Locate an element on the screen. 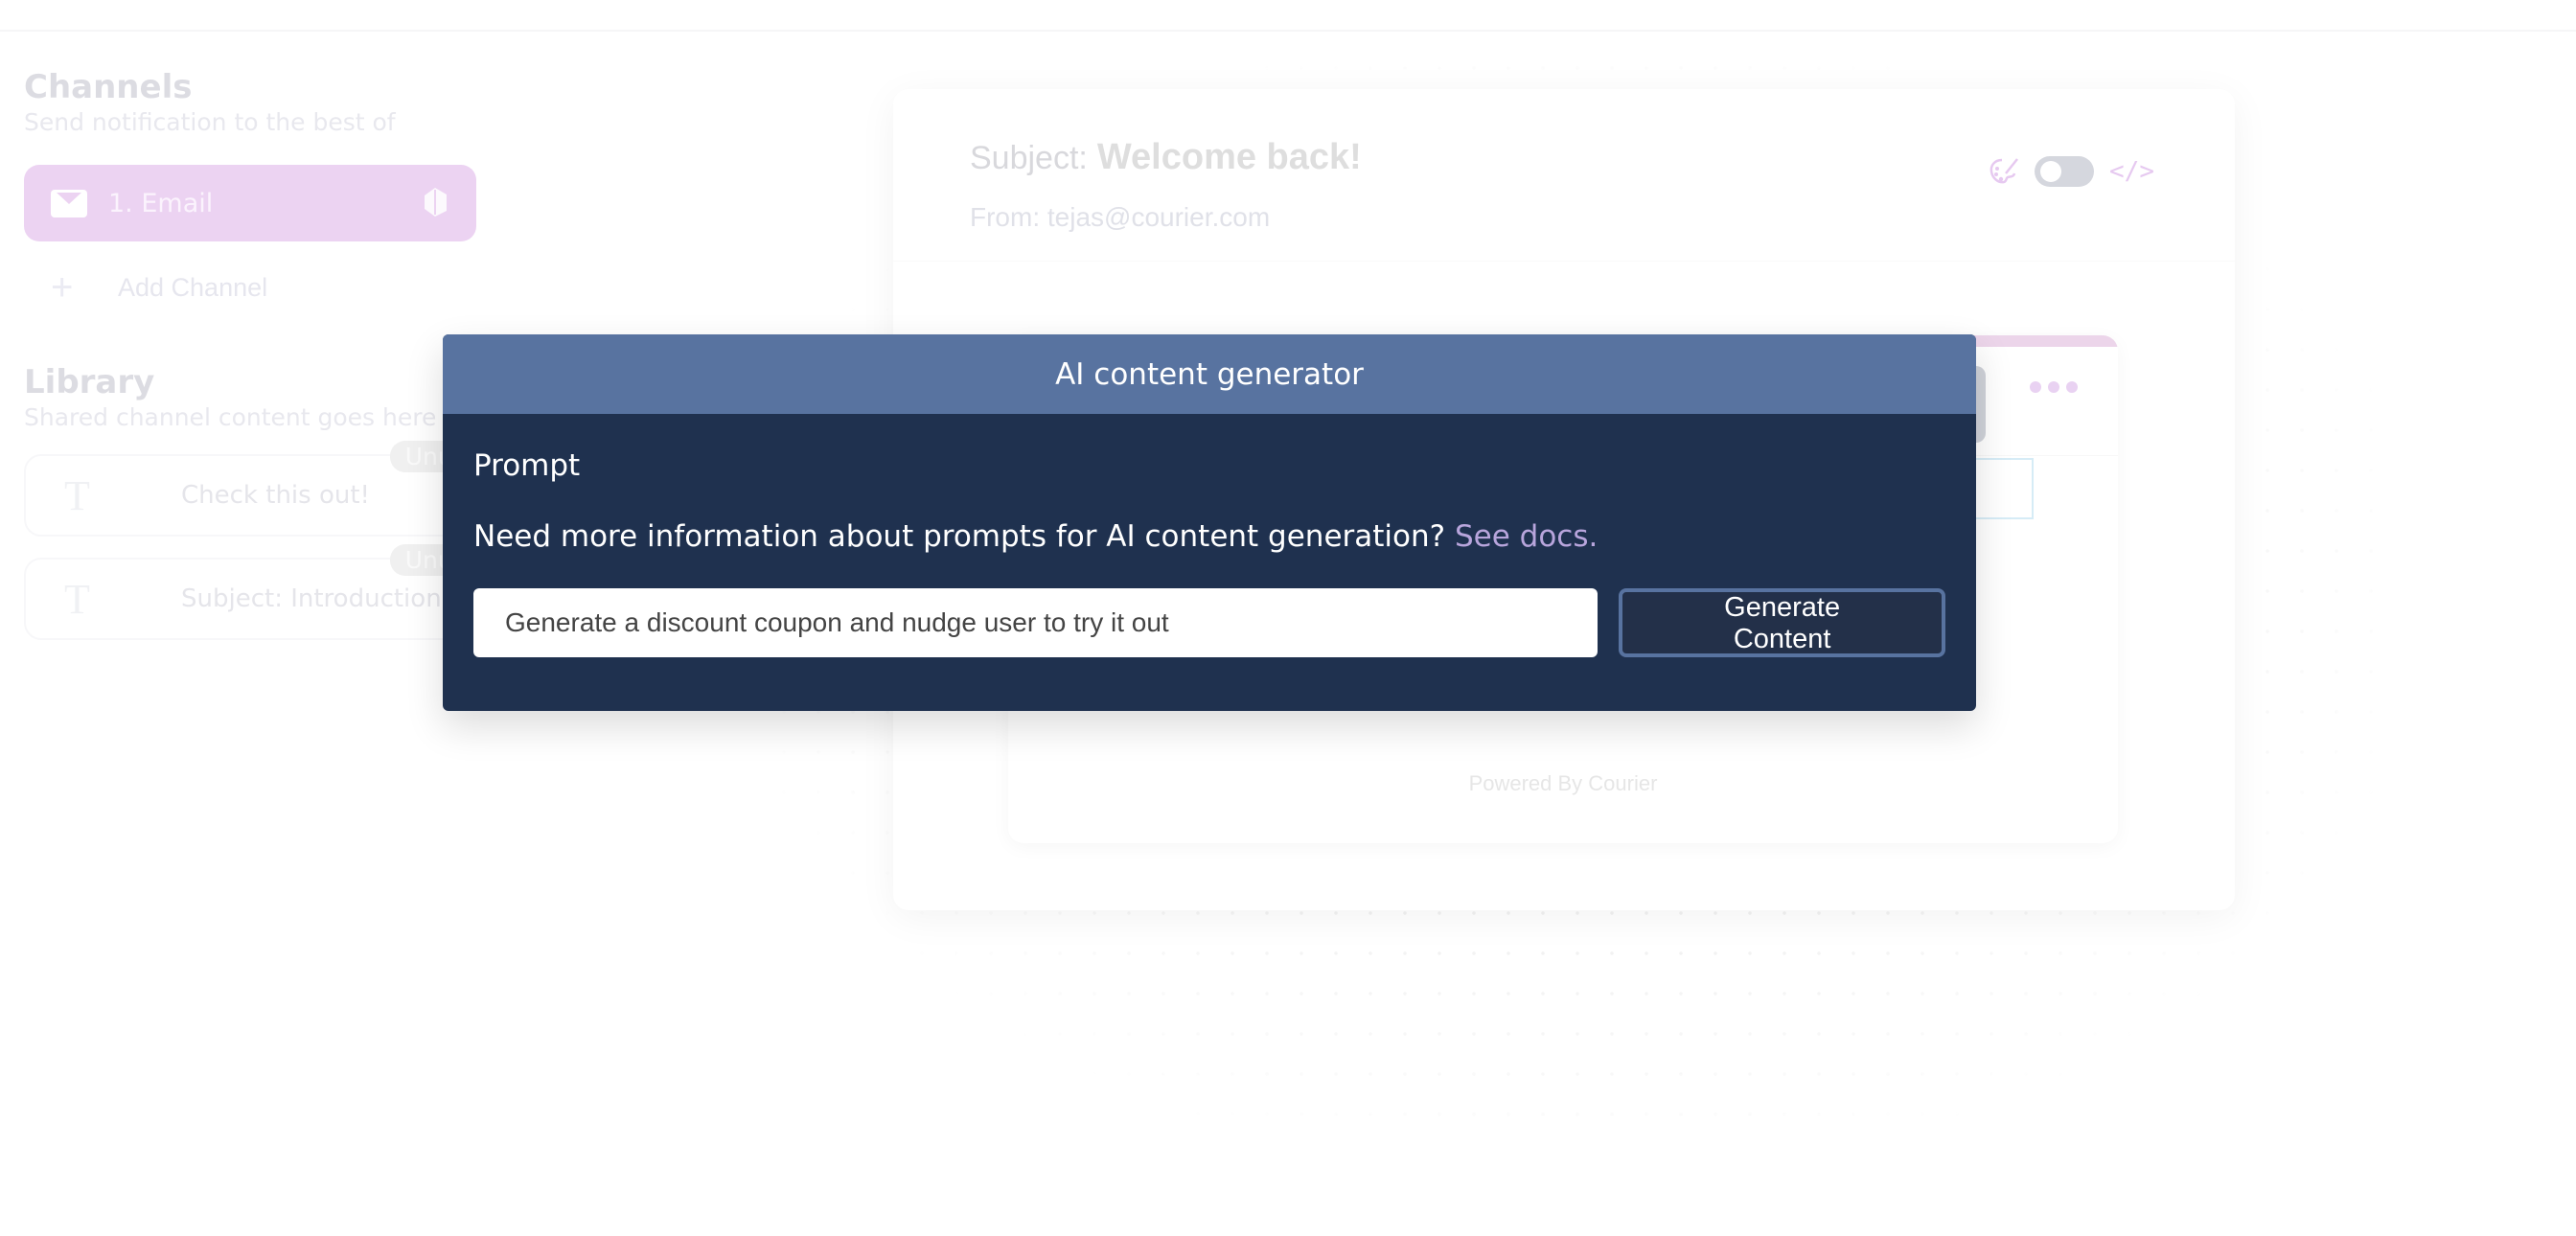 The height and width of the screenshot is (1236, 2576). modal-header: AI content generator is located at coordinates (1209, 374).